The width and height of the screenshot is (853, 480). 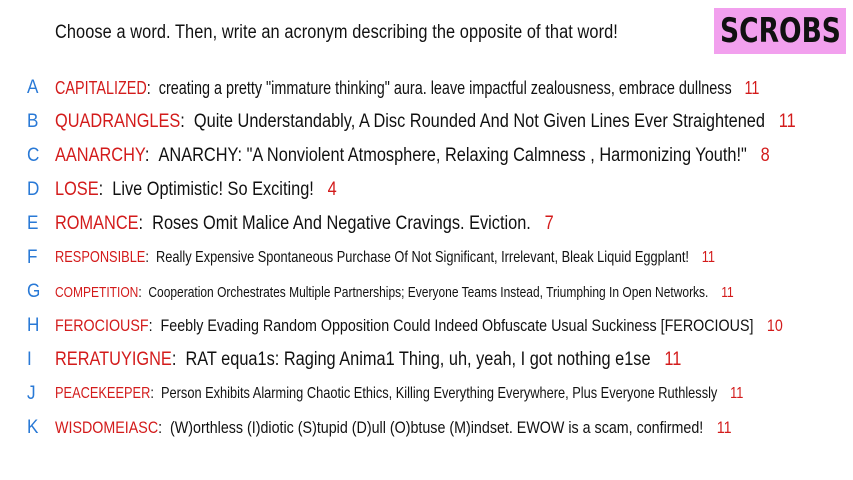 I want to click on entry-word: AANARCHY, so click(x=100, y=155).